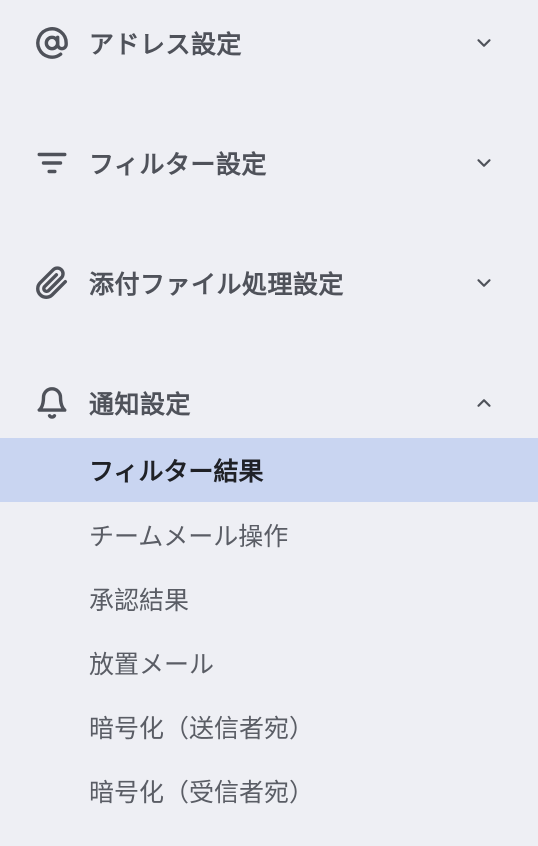  I want to click on filter-icon, so click(52, 163).